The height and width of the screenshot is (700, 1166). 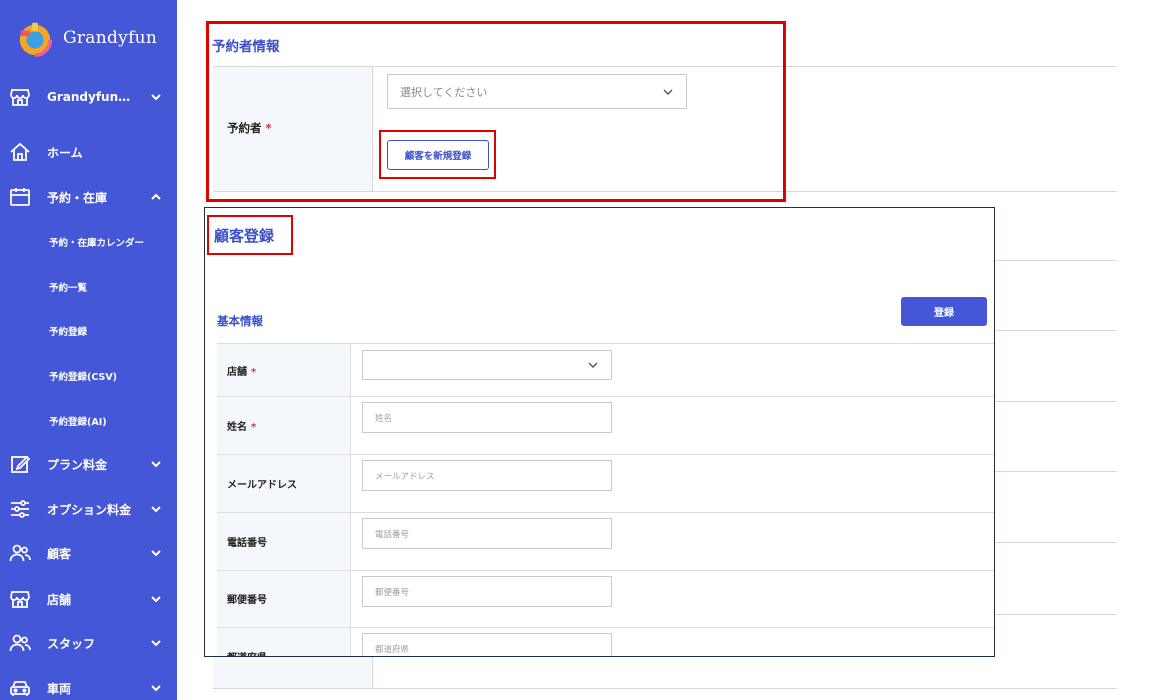 What do you see at coordinates (35, 39) in the screenshot?
I see `grandyfun-logo-icon` at bounding box center [35, 39].